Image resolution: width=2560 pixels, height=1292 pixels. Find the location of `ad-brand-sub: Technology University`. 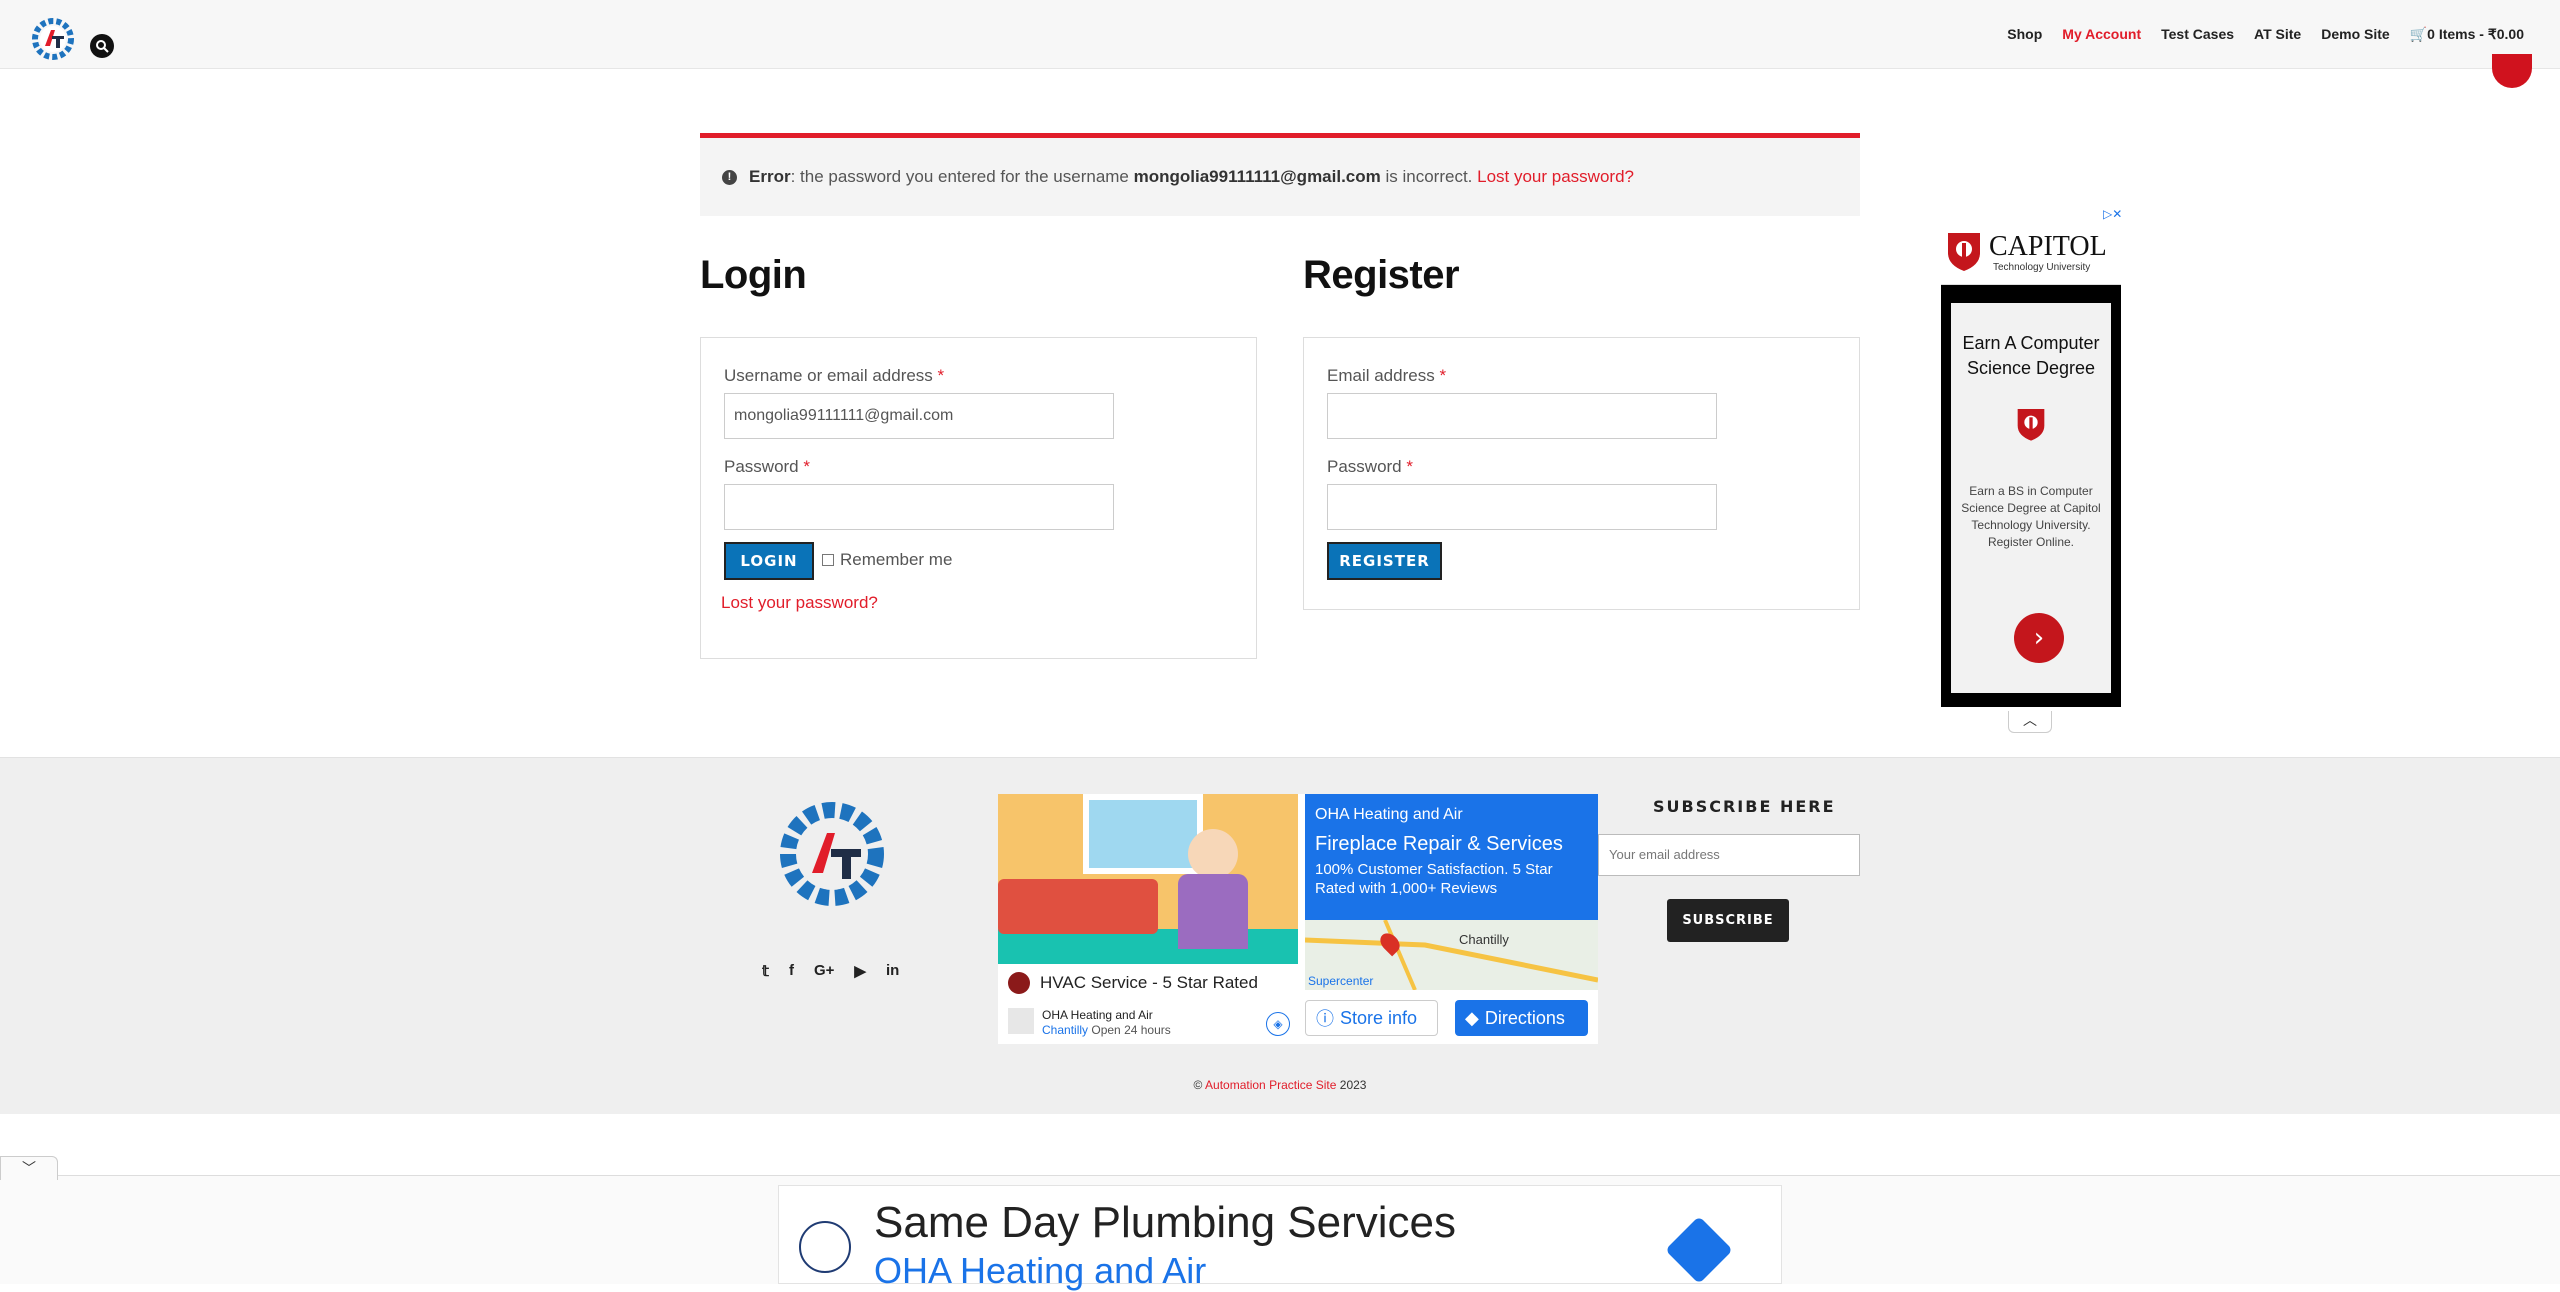

ad-brand-sub: Technology University is located at coordinates (2042, 267).